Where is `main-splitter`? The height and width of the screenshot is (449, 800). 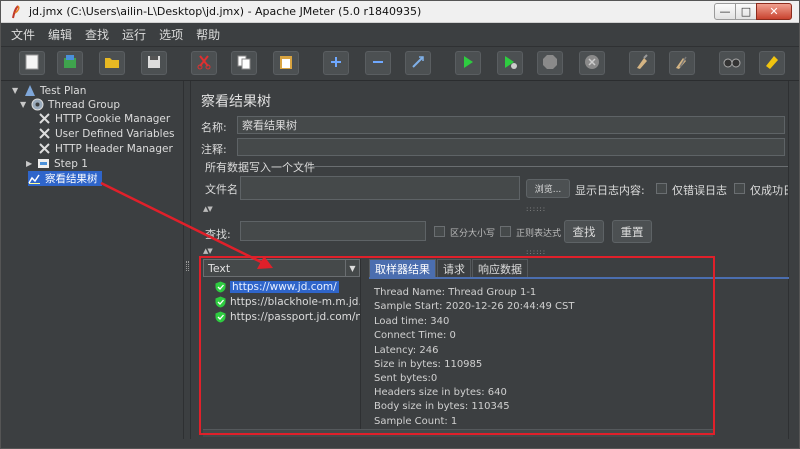
main-splitter is located at coordinates (187, 260).